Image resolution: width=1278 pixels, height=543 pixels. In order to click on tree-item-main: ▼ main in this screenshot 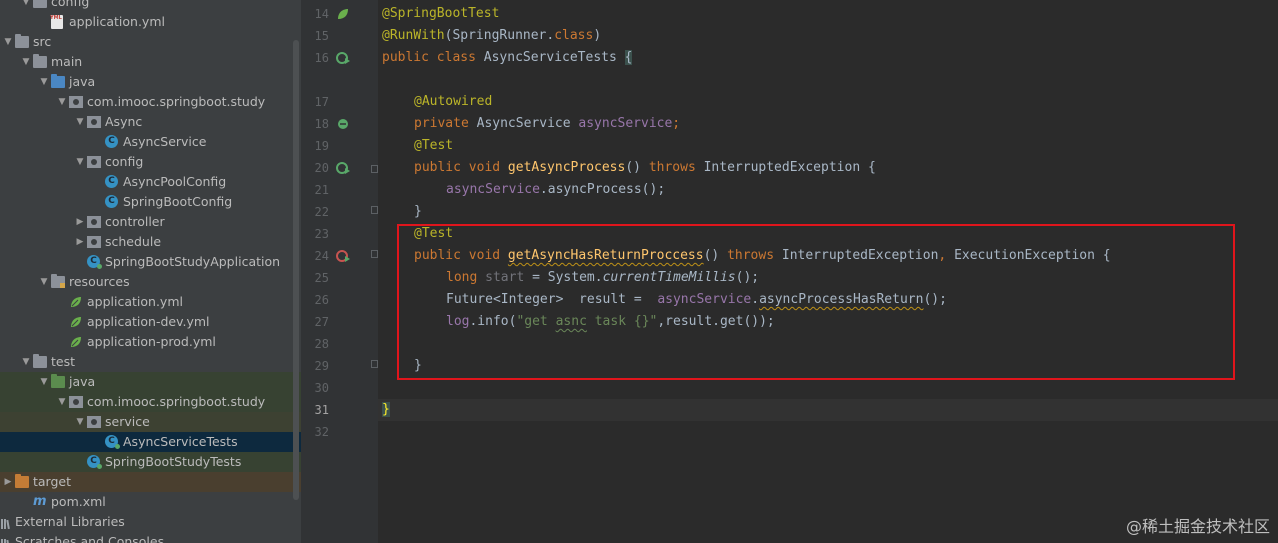, I will do `click(150, 62)`.